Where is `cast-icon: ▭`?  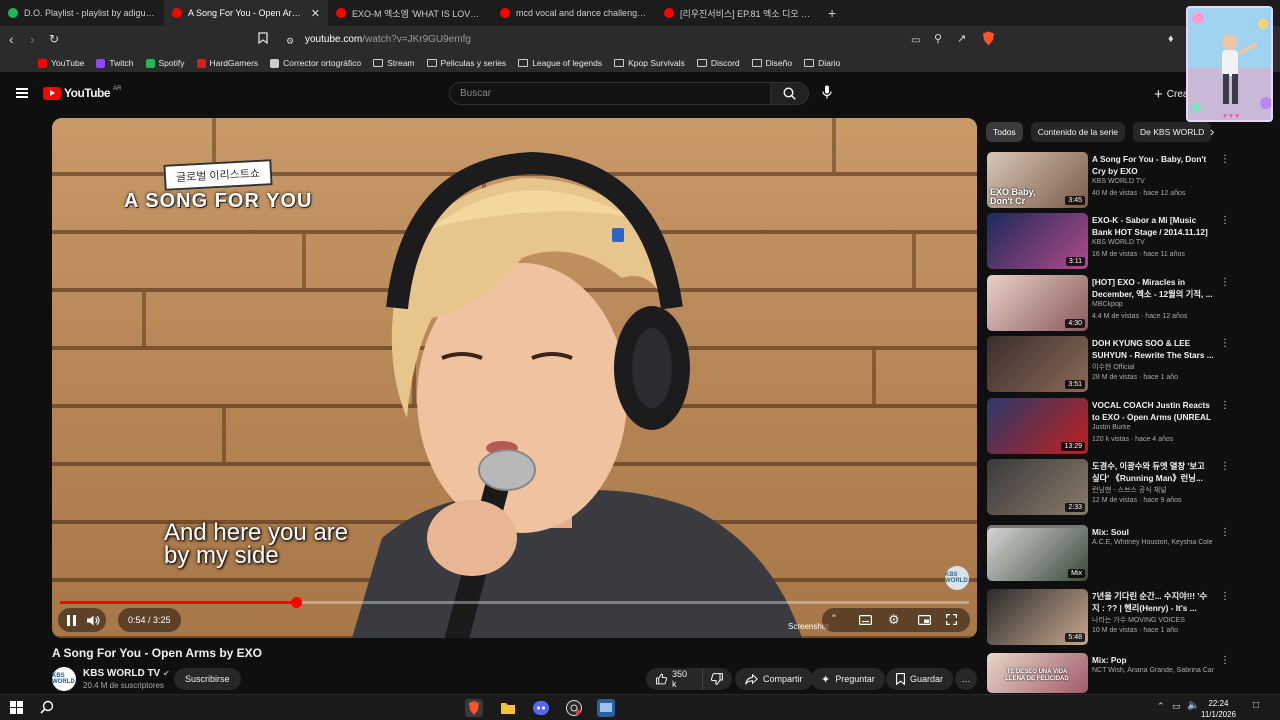
cast-icon: ▭ is located at coordinates (915, 41).